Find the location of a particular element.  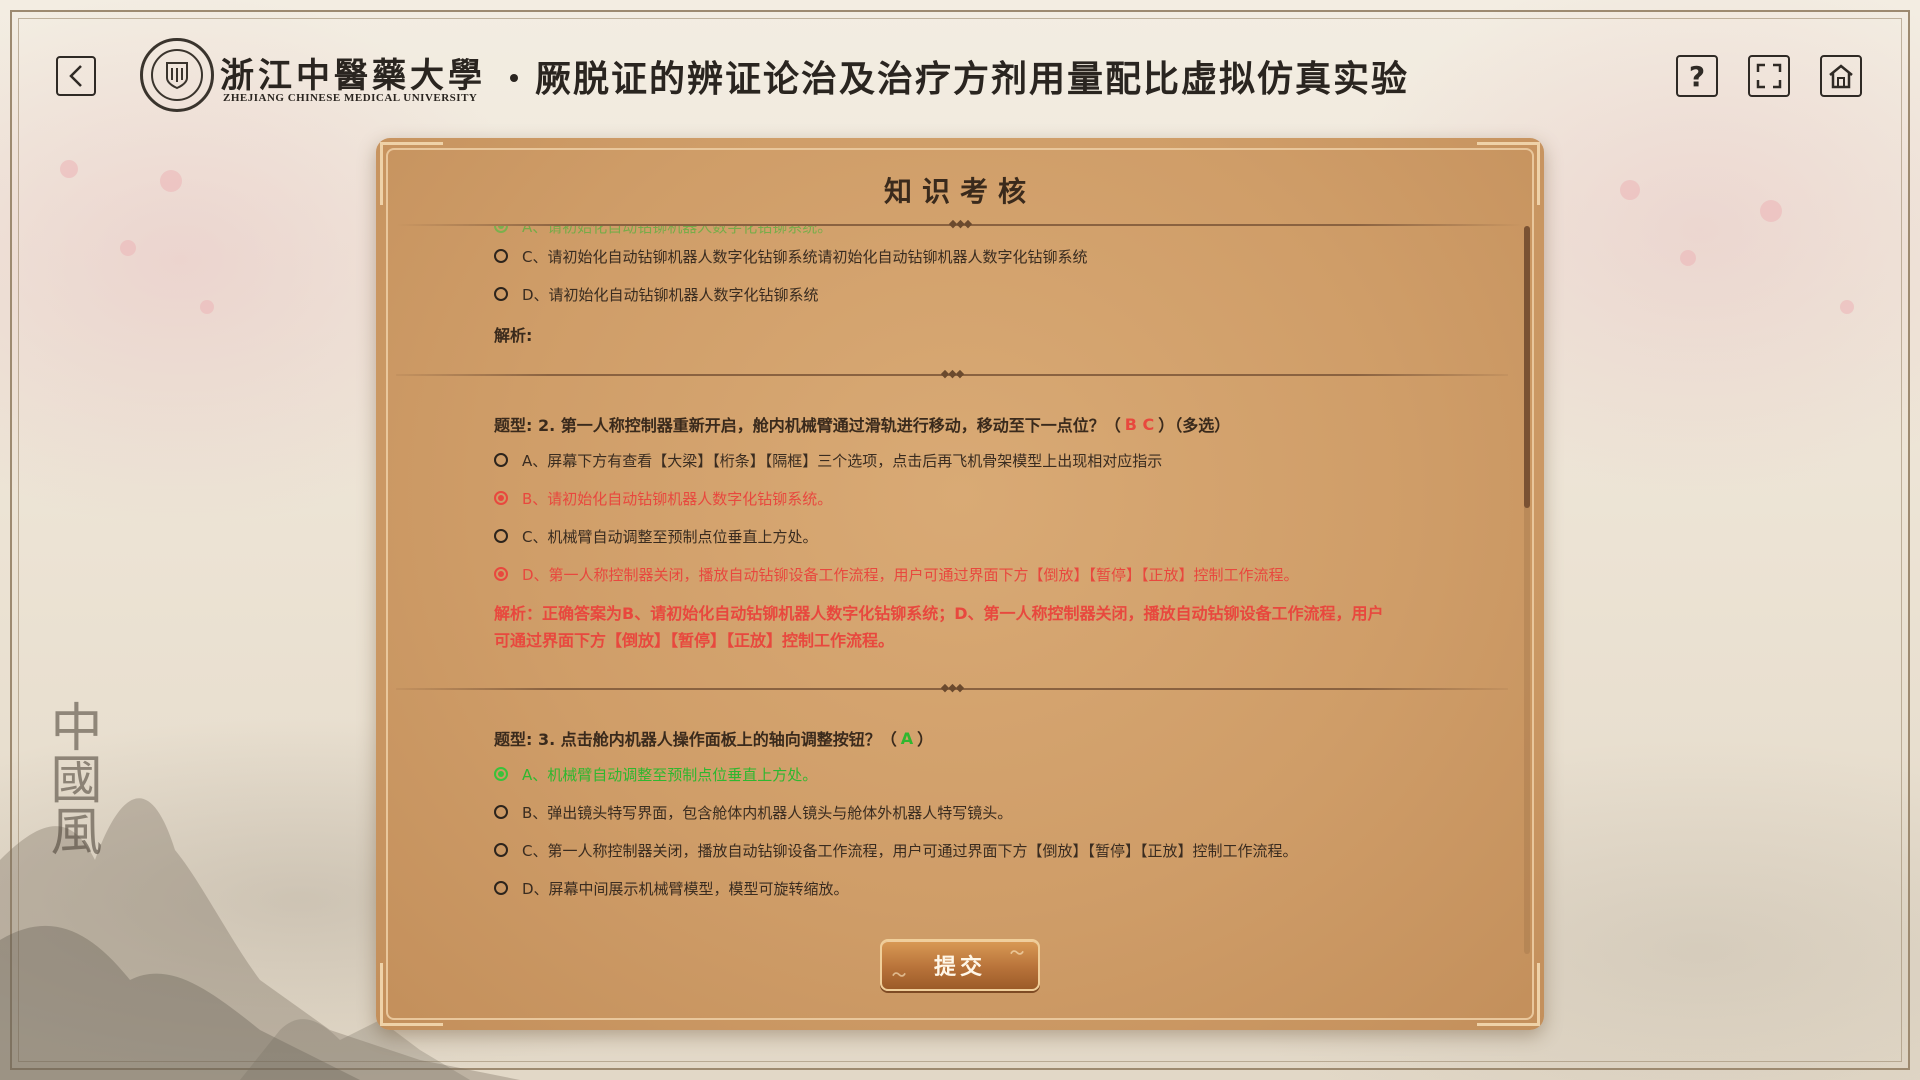

university-logo is located at coordinates (177, 75).